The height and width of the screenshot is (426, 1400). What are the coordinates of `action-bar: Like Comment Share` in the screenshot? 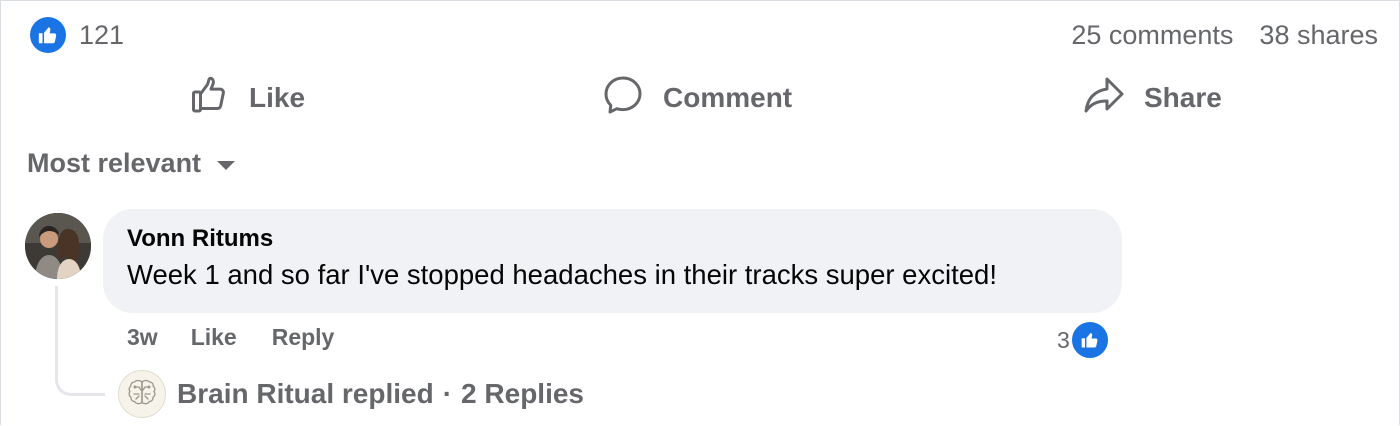 It's located at (700, 98).